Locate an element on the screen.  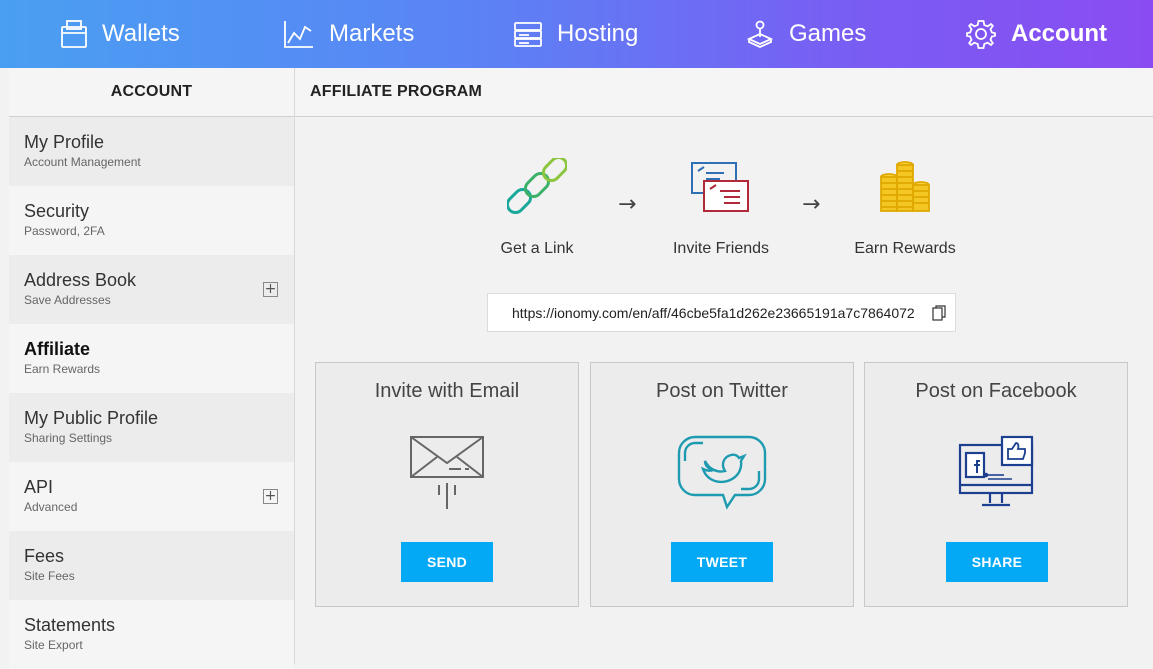
step-earn-rewards: Earn Rewards is located at coordinates (905, 208).